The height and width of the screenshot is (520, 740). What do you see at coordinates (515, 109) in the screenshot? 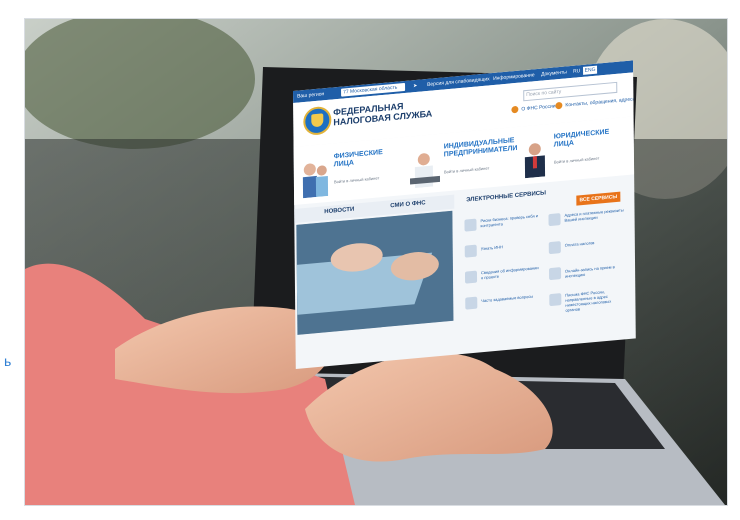
I see `about-icon` at bounding box center [515, 109].